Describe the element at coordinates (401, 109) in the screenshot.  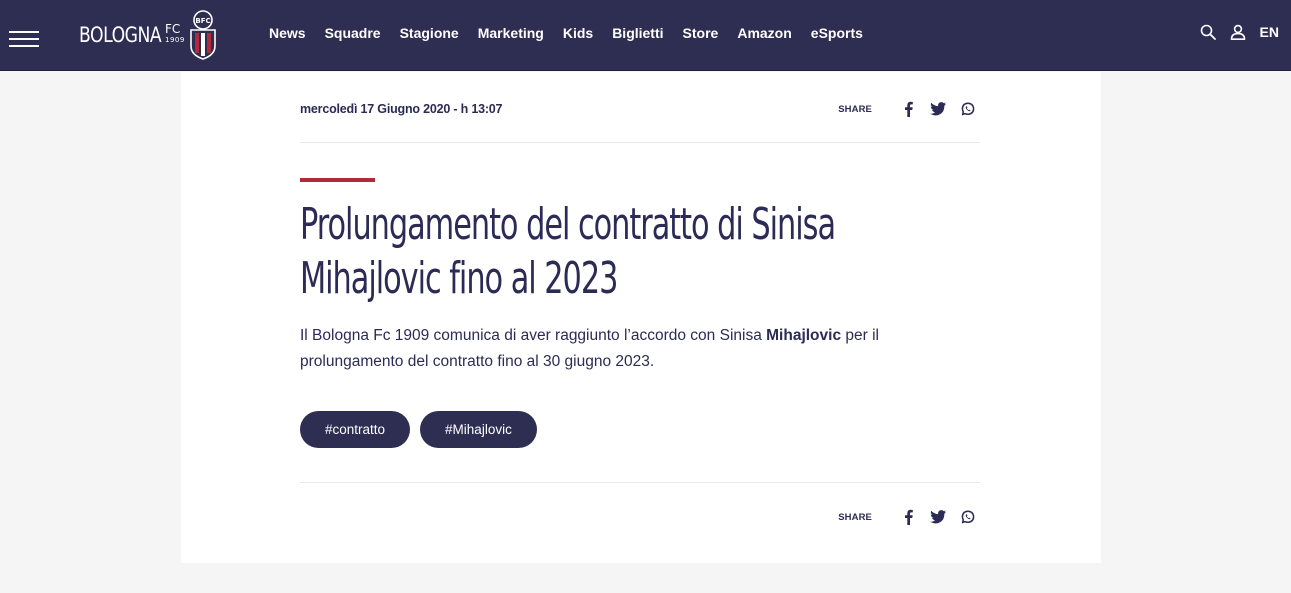
I see `article-date: mercoledì 17 Giugno 2020 - h 13:07` at that location.